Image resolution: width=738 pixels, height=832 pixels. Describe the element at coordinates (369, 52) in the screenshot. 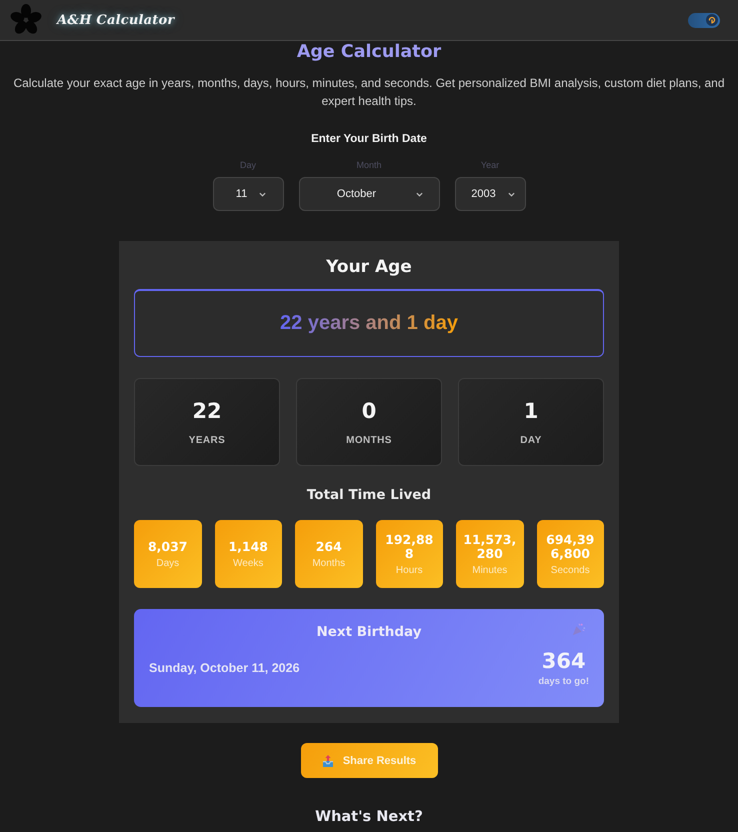

I see `page-title: Age Calculator` at that location.